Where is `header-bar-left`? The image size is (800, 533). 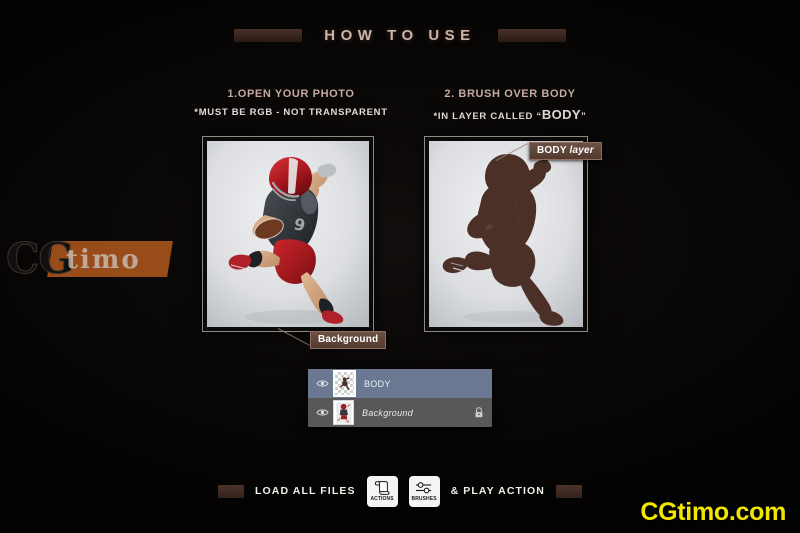 header-bar-left is located at coordinates (268, 35).